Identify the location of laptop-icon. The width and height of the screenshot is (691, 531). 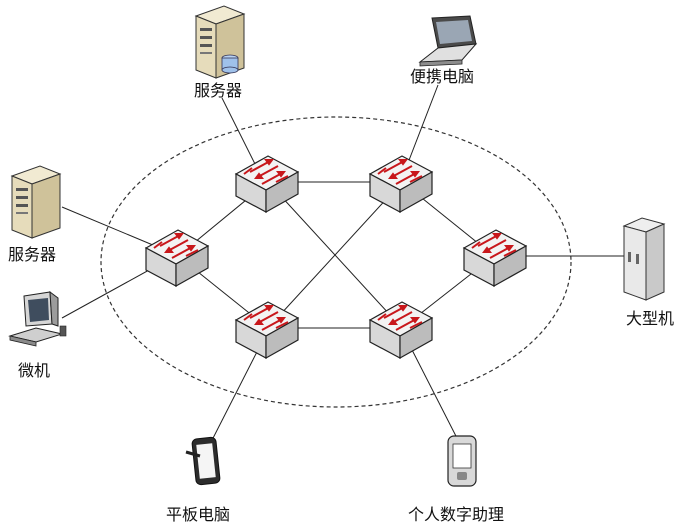
(448, 41).